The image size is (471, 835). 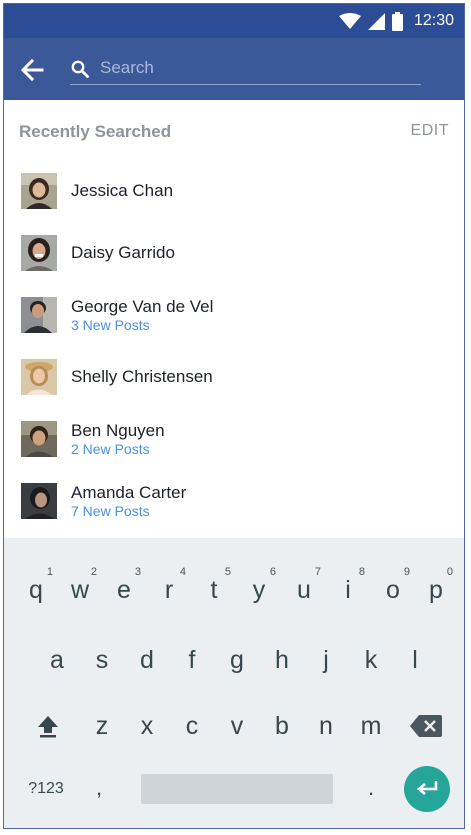 What do you see at coordinates (123, 252) in the screenshot?
I see `person-name: Daisy Garrido` at bounding box center [123, 252].